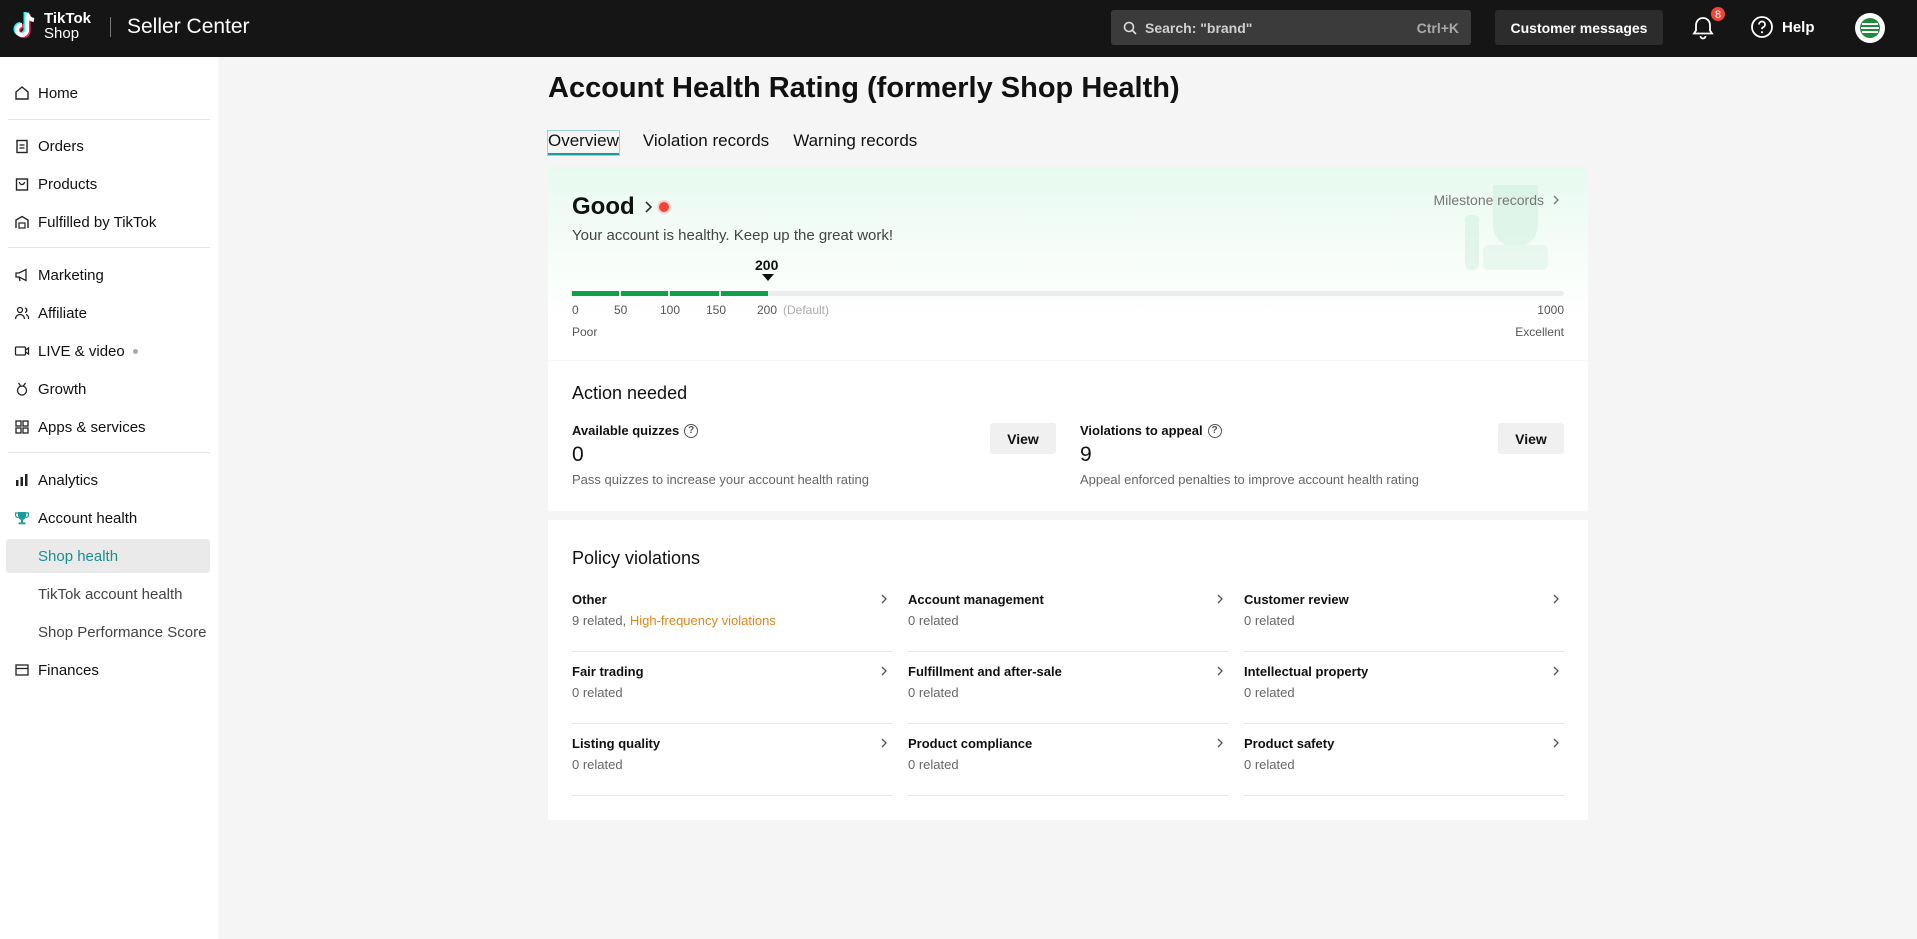 The width and height of the screenshot is (1917, 939). Describe the element at coordinates (1086, 454) in the screenshot. I see `violations-to-appeal-value: 9` at that location.